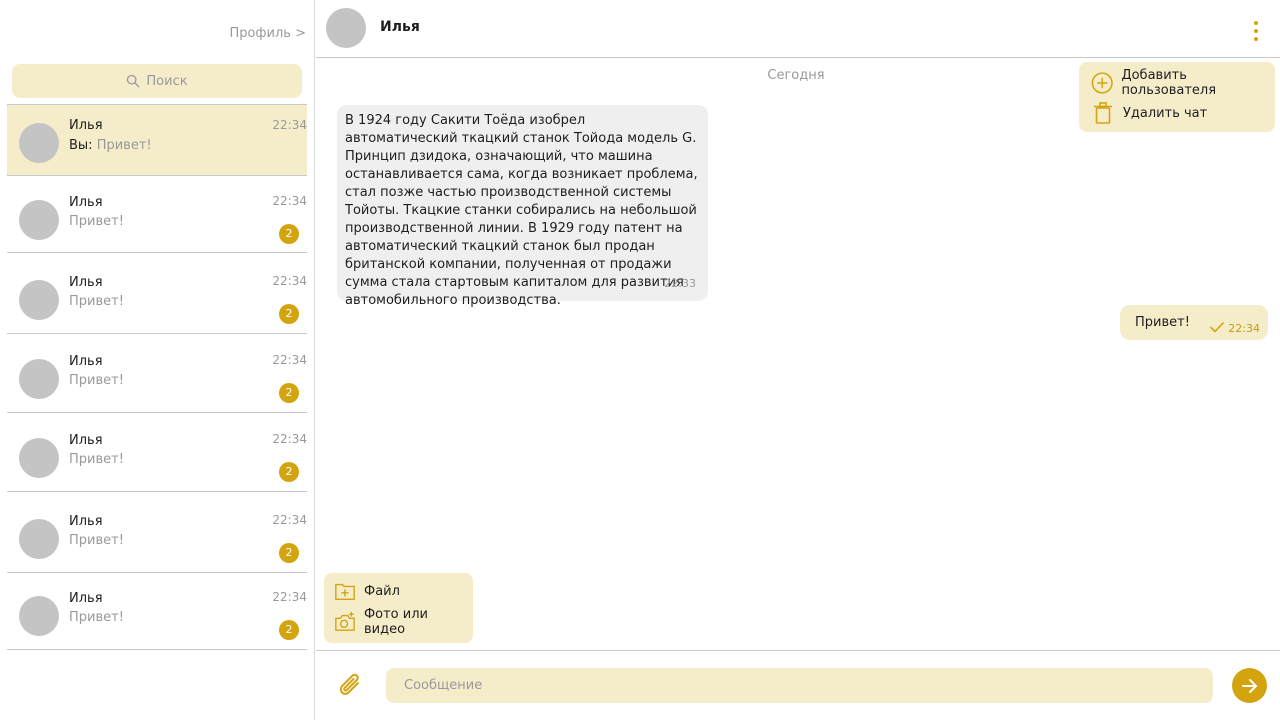 The width and height of the screenshot is (1280, 720). What do you see at coordinates (1162, 322) in the screenshot?
I see `message-text: Привет!` at bounding box center [1162, 322].